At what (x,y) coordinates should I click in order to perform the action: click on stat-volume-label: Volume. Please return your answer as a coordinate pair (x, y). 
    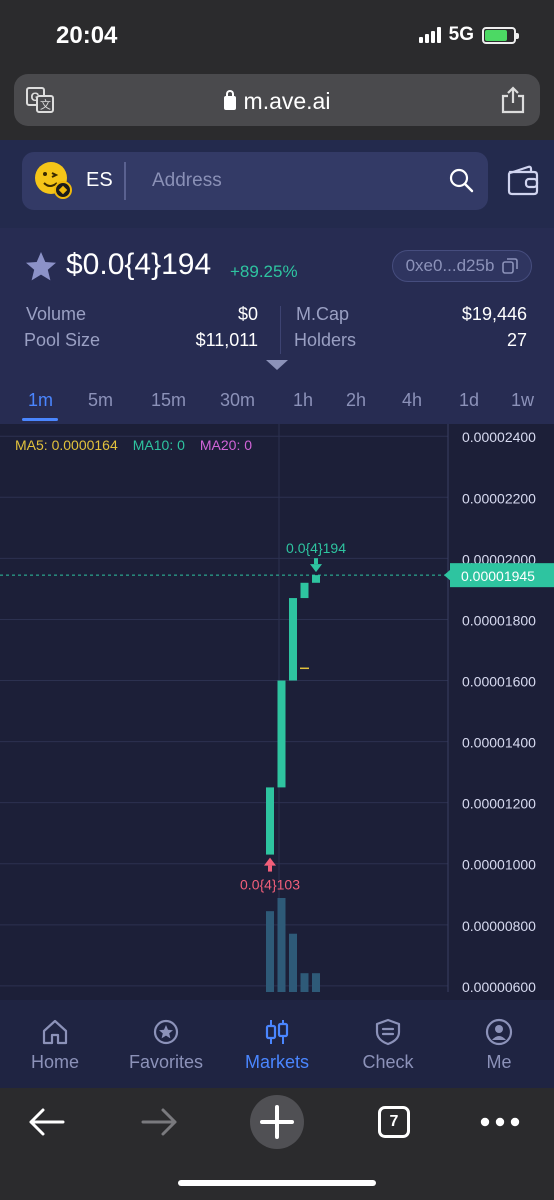
    Looking at the image, I should click on (56, 314).